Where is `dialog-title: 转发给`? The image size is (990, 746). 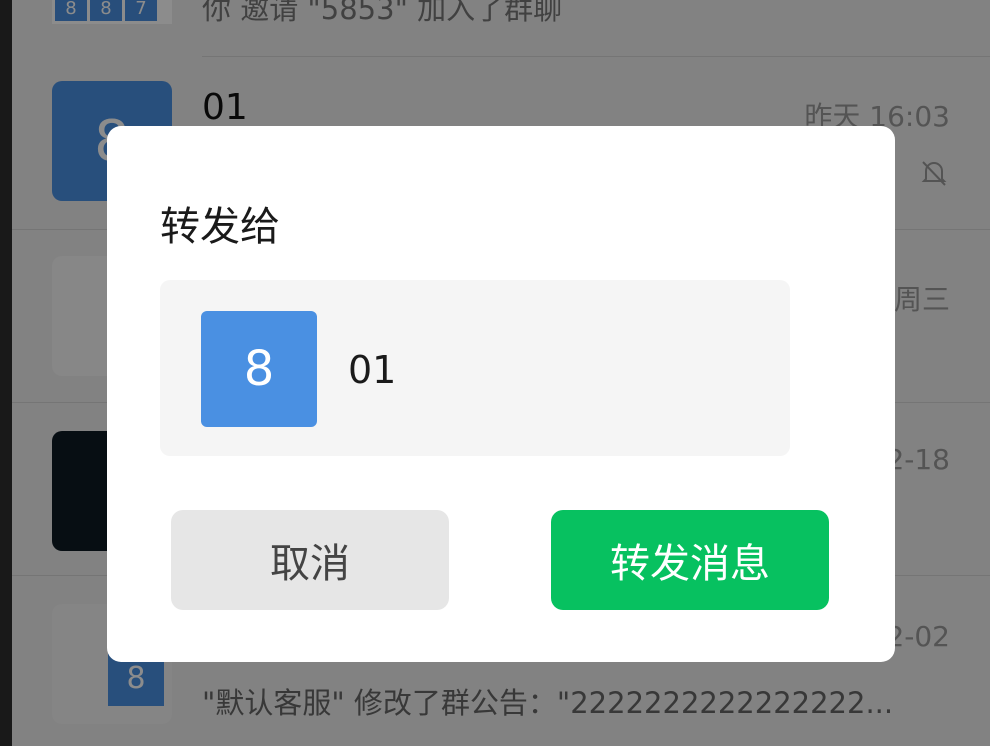 dialog-title: 转发给 is located at coordinates (220, 227).